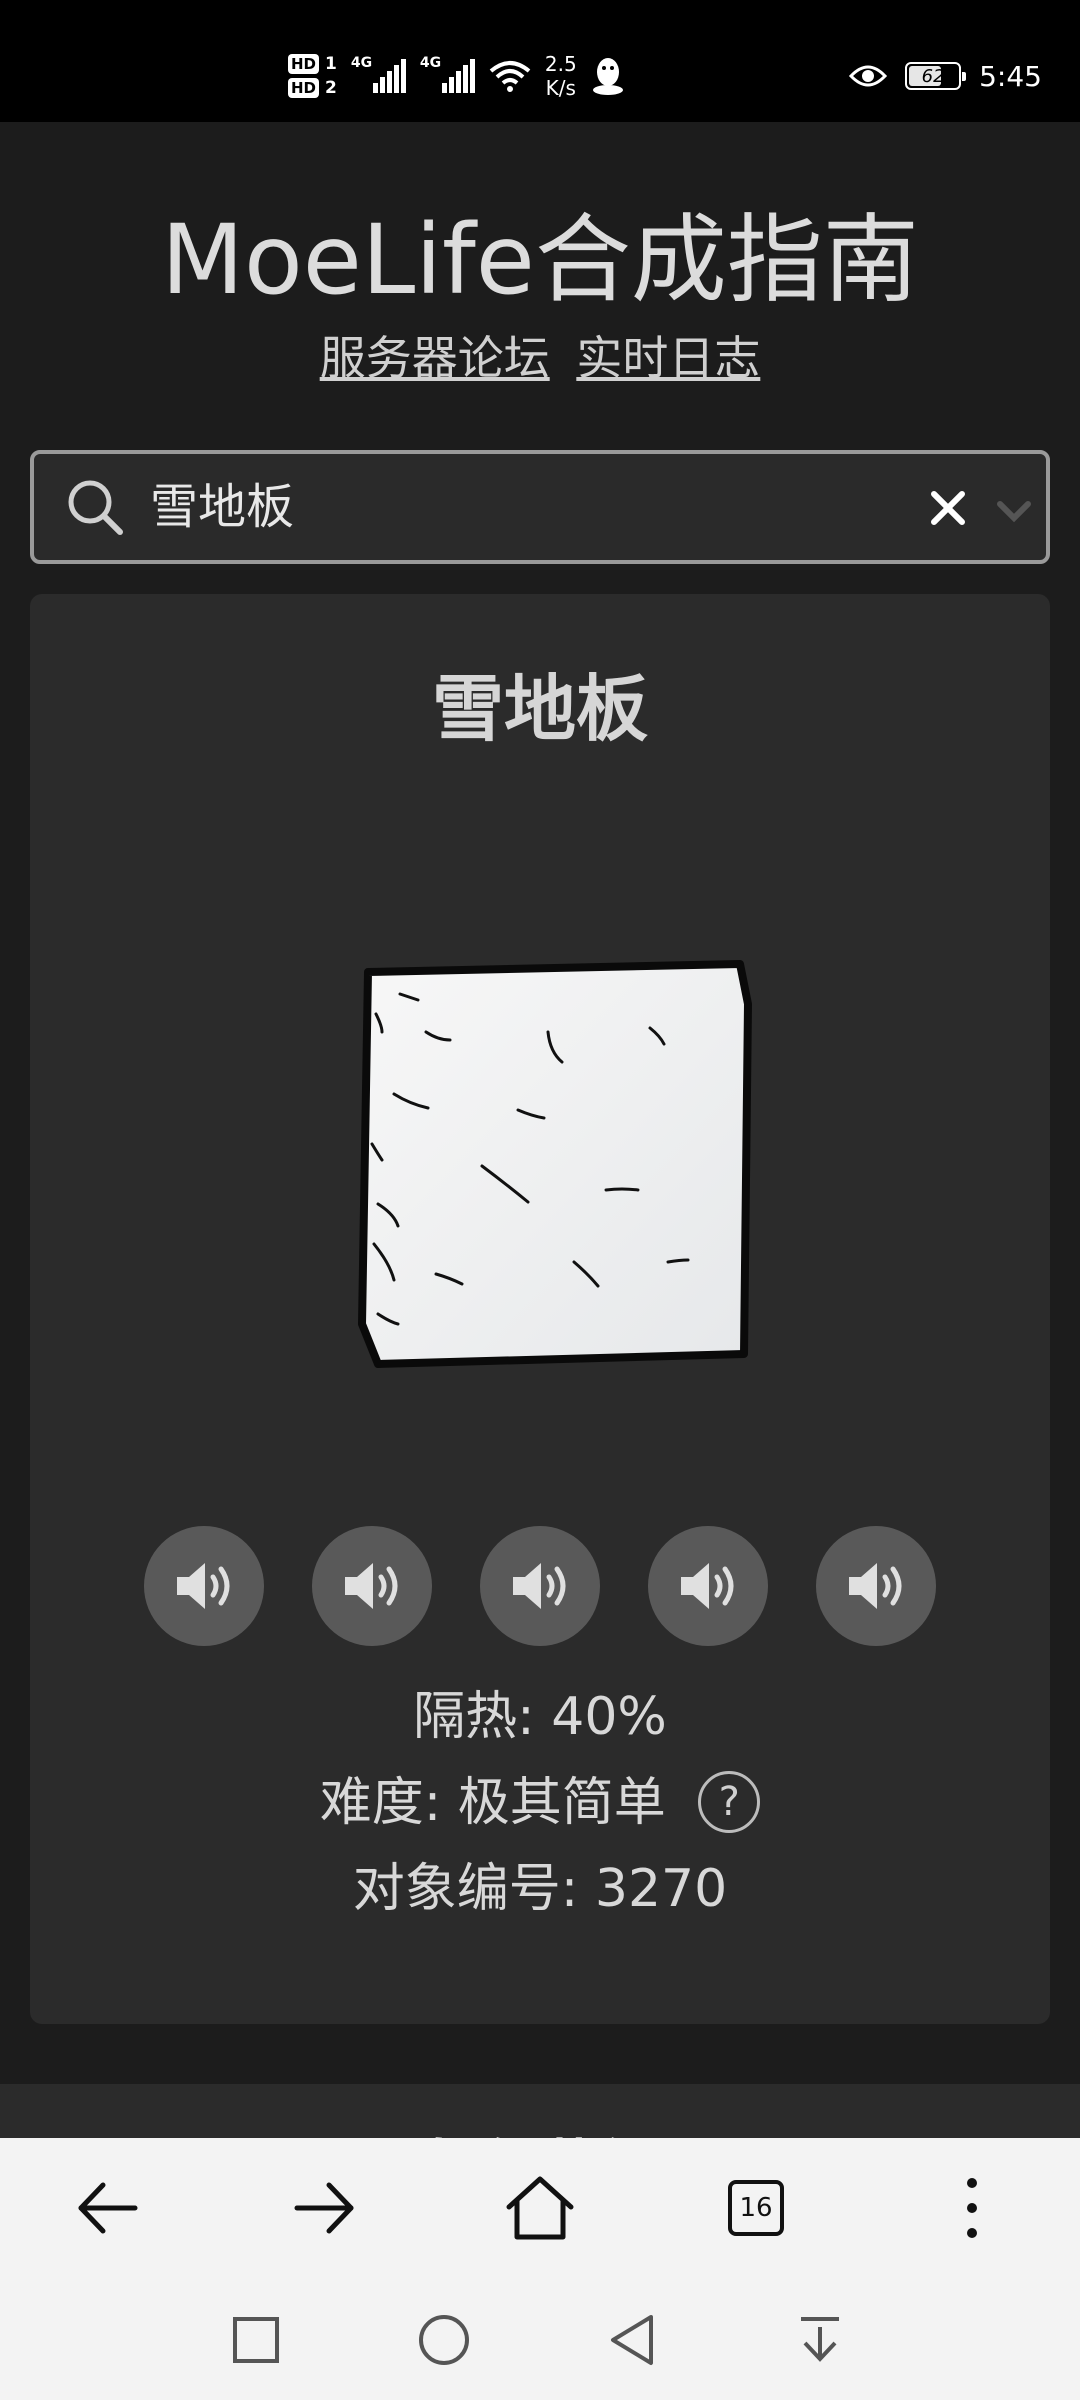  I want to click on battery-level: 62, so click(933, 76).